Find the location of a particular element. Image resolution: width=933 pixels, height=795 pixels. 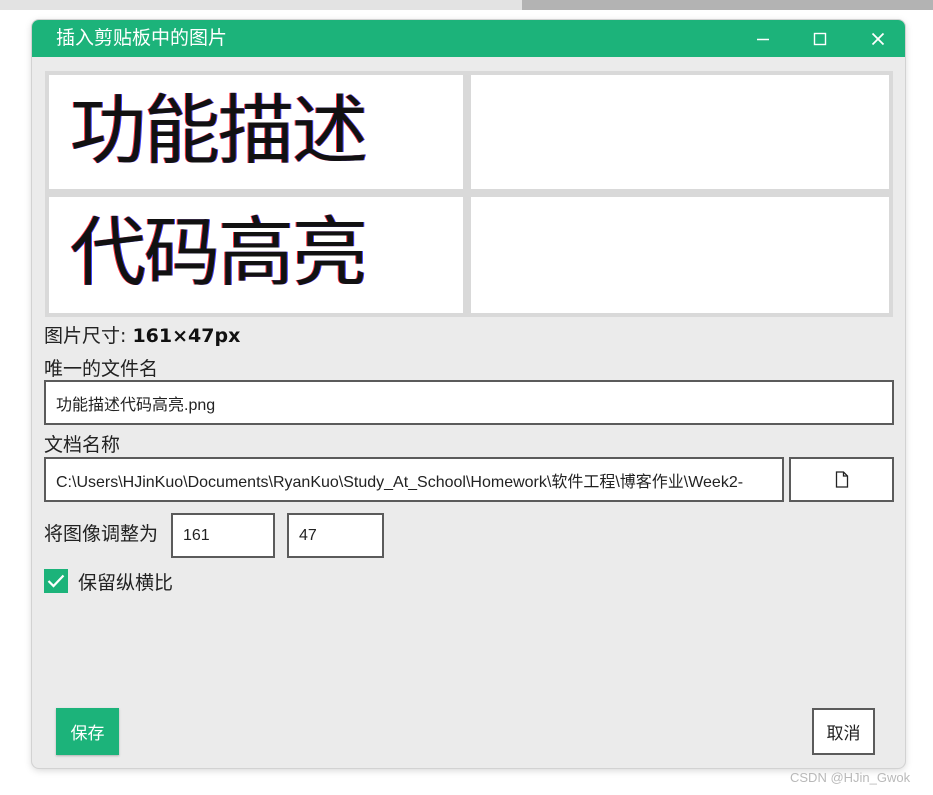

filename-value: 功能描述代码高亮.png is located at coordinates (136, 405).